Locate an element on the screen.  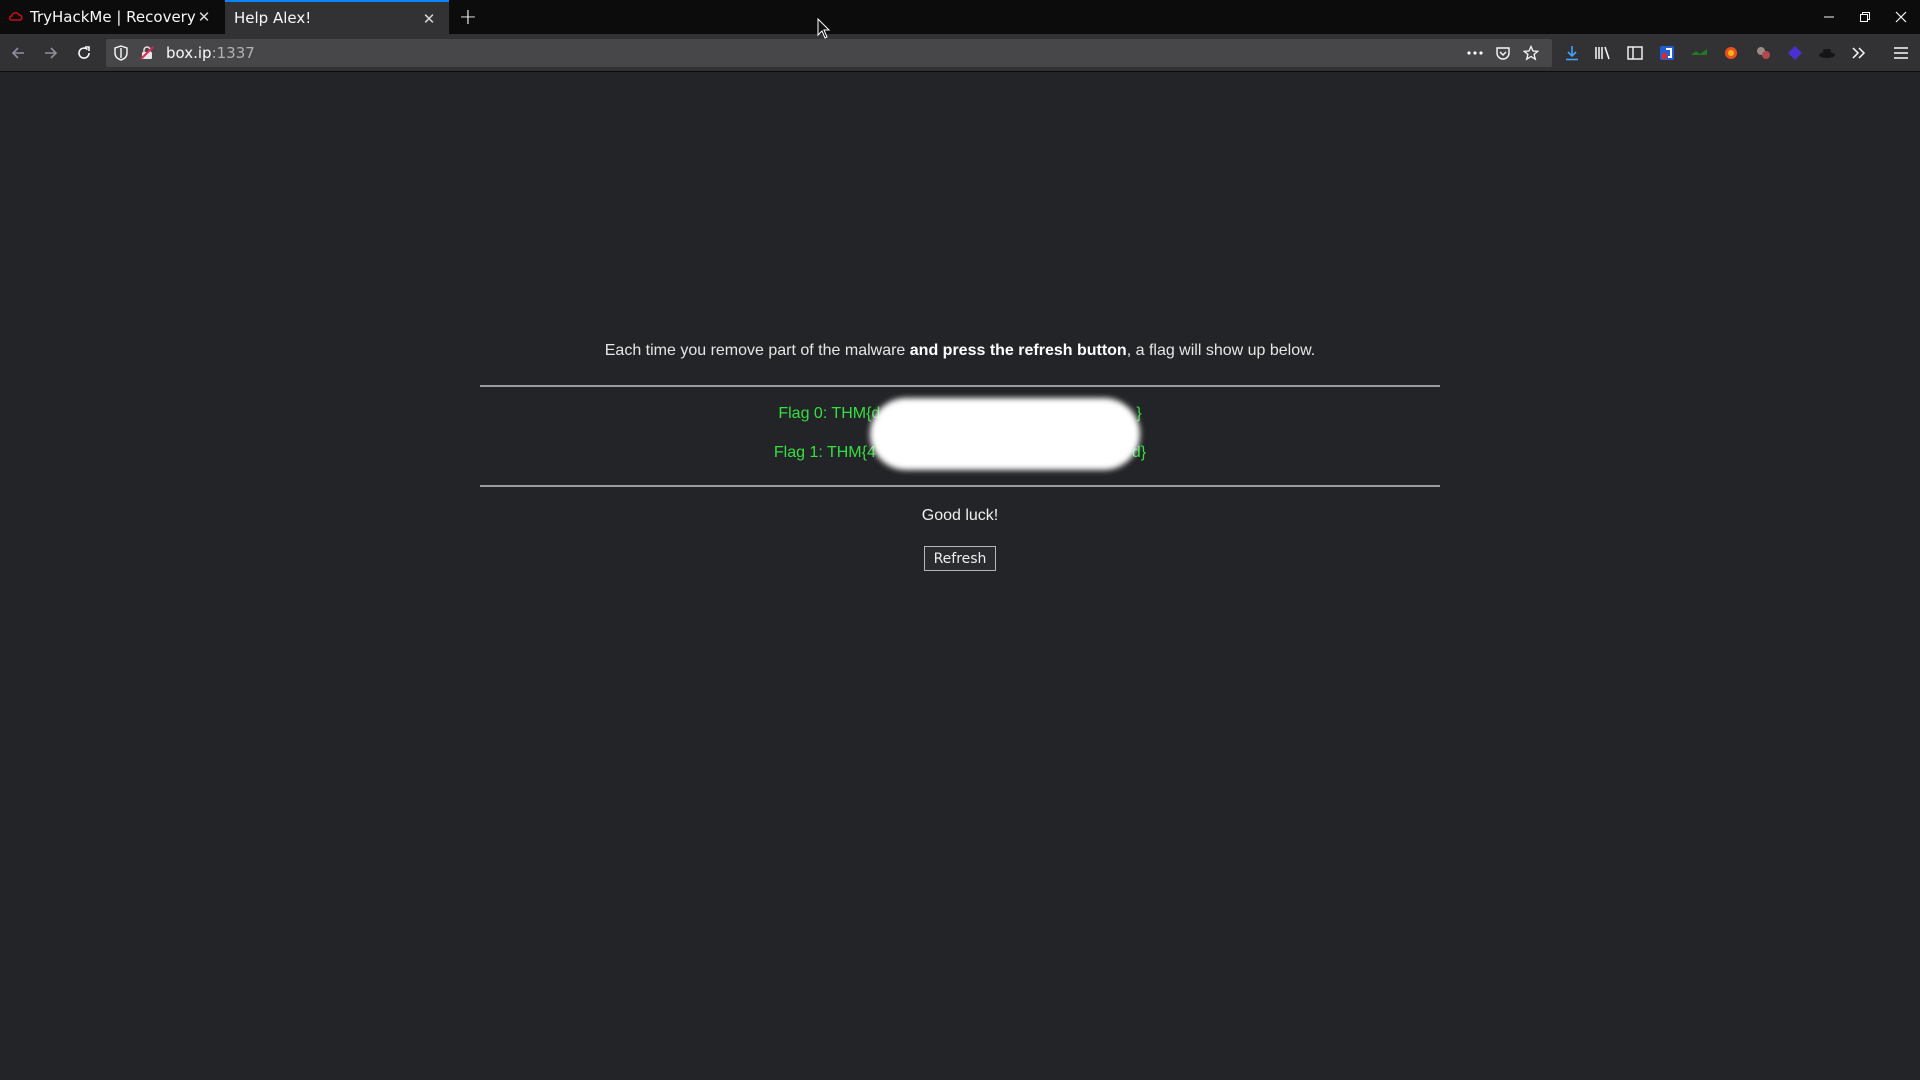
forward-arrow-icon is located at coordinates (51, 53).